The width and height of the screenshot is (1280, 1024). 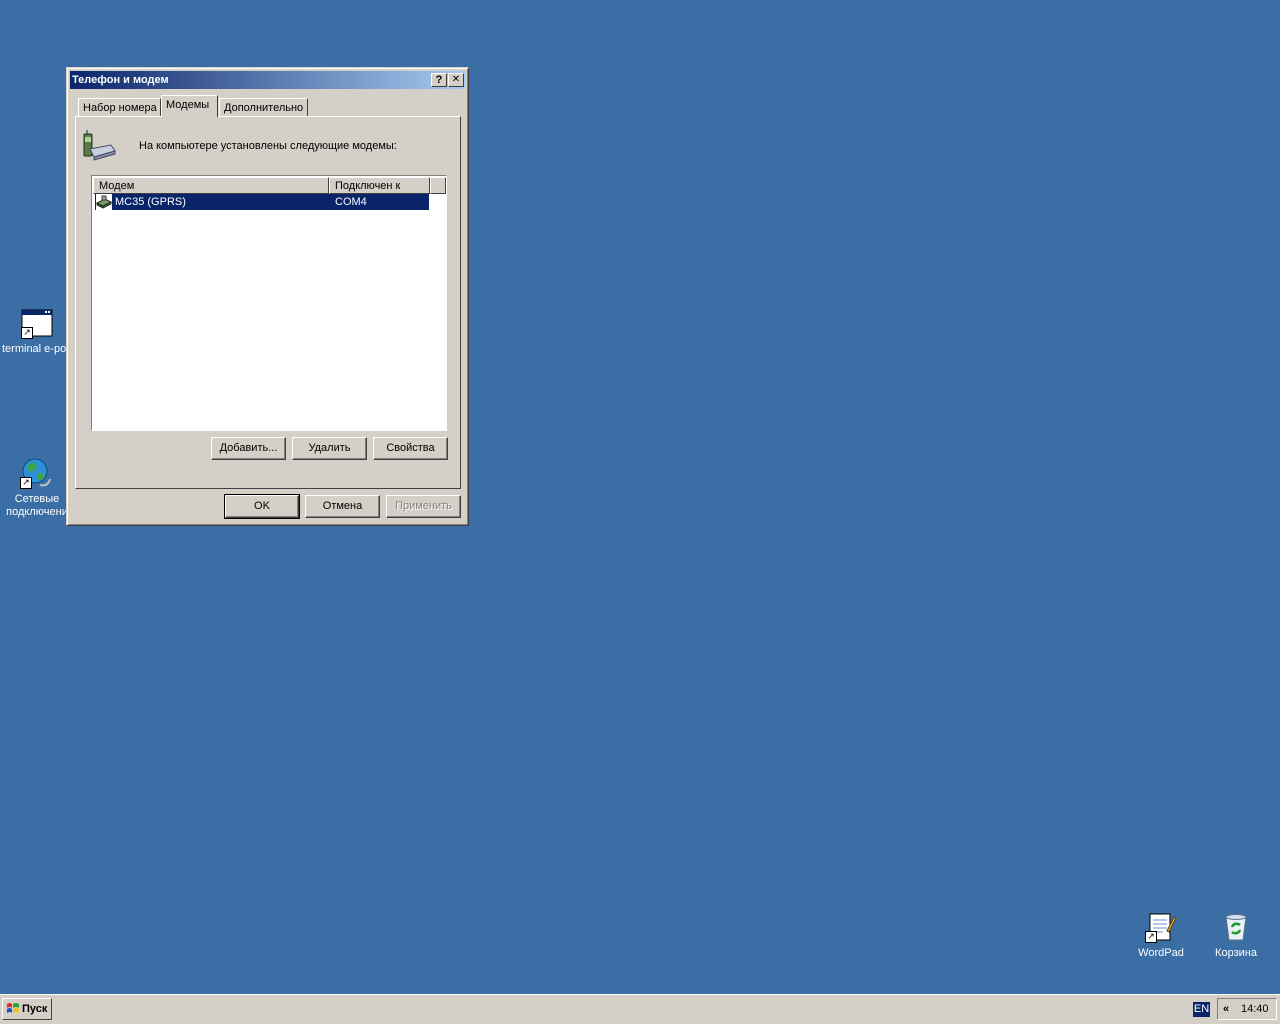 What do you see at coordinates (267, 80) in the screenshot?
I see `dialog-titlebar: Телефон и модем ? ✕` at bounding box center [267, 80].